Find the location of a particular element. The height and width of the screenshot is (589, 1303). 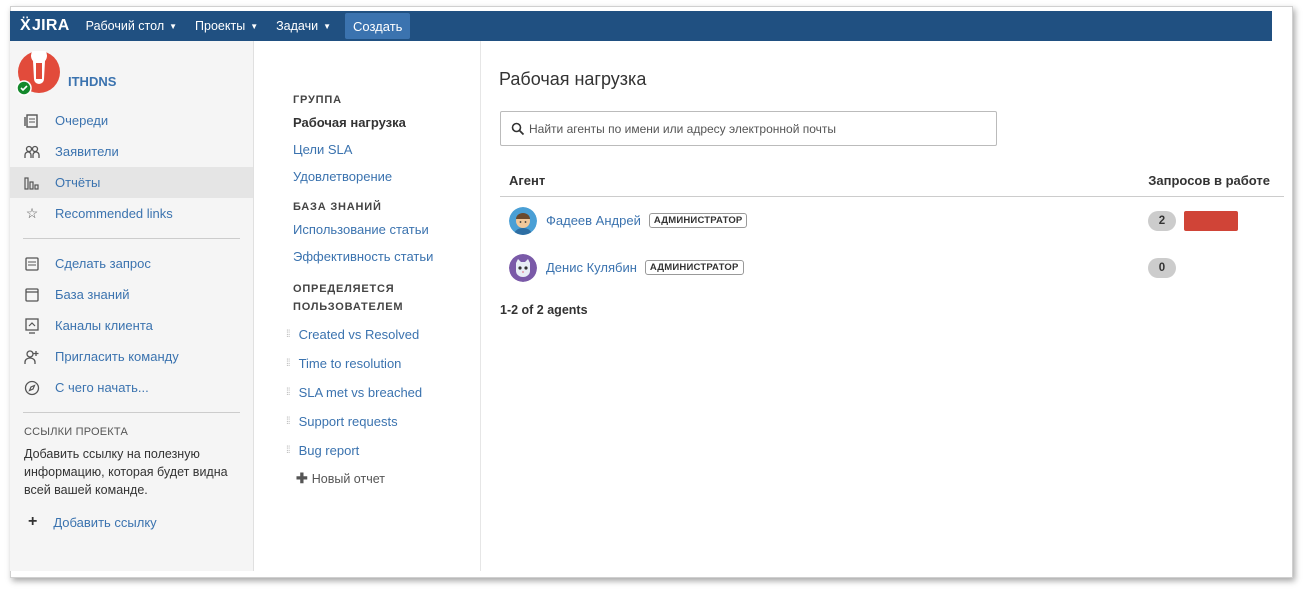

raise-request-icon is located at coordinates (32, 264).